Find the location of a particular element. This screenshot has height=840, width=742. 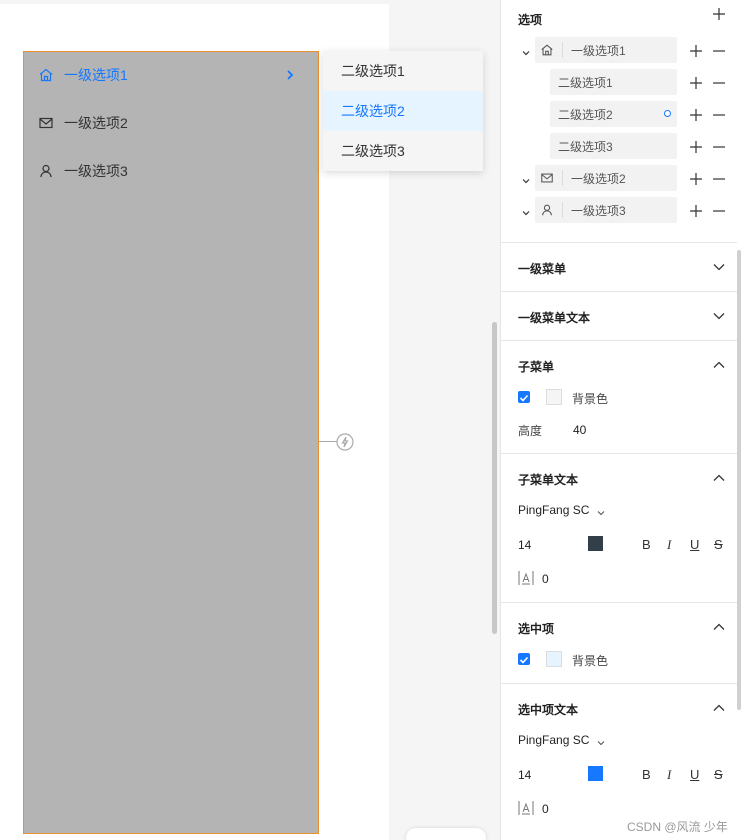

tree-item-1: 一级选项1 is located at coordinates (606, 50).